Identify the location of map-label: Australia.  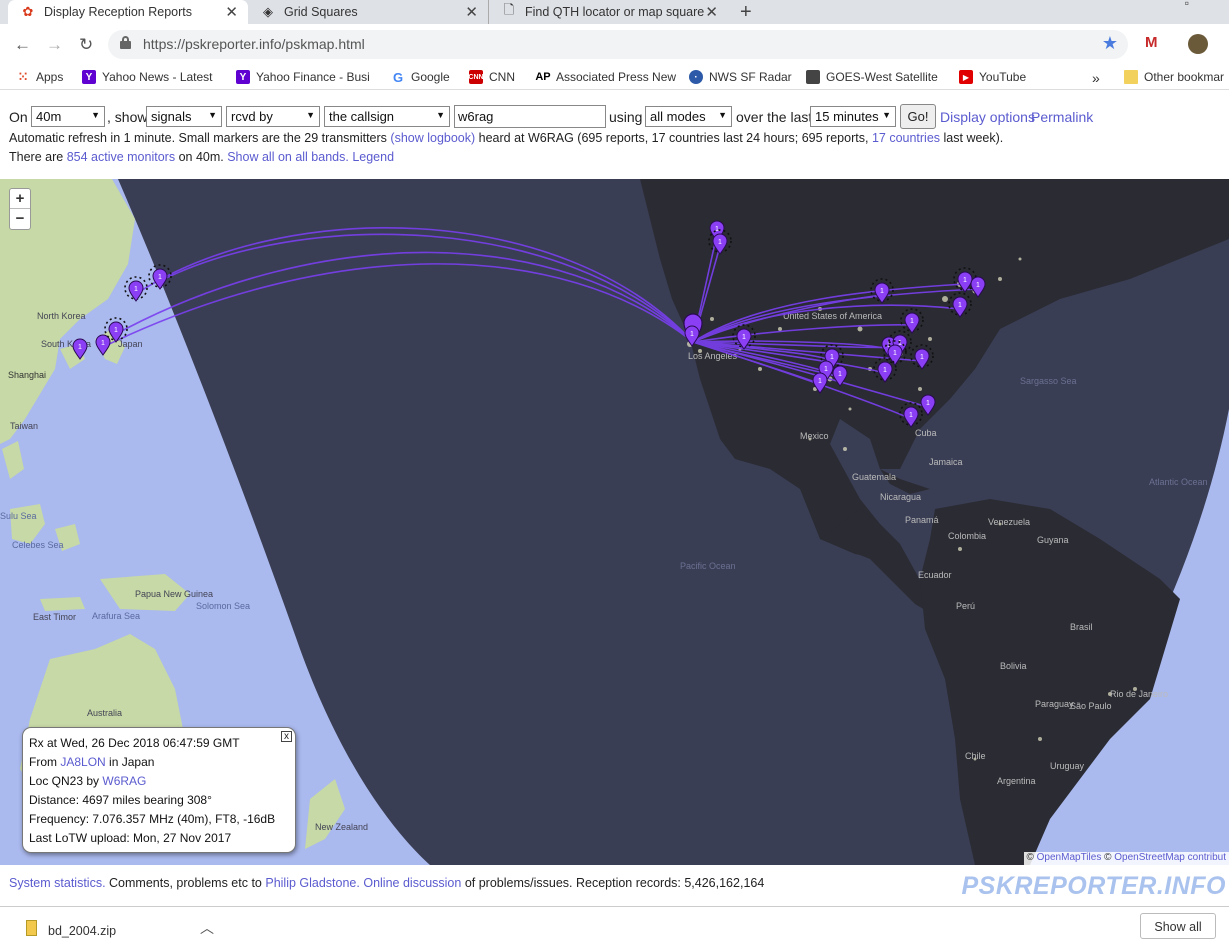
(104, 713).